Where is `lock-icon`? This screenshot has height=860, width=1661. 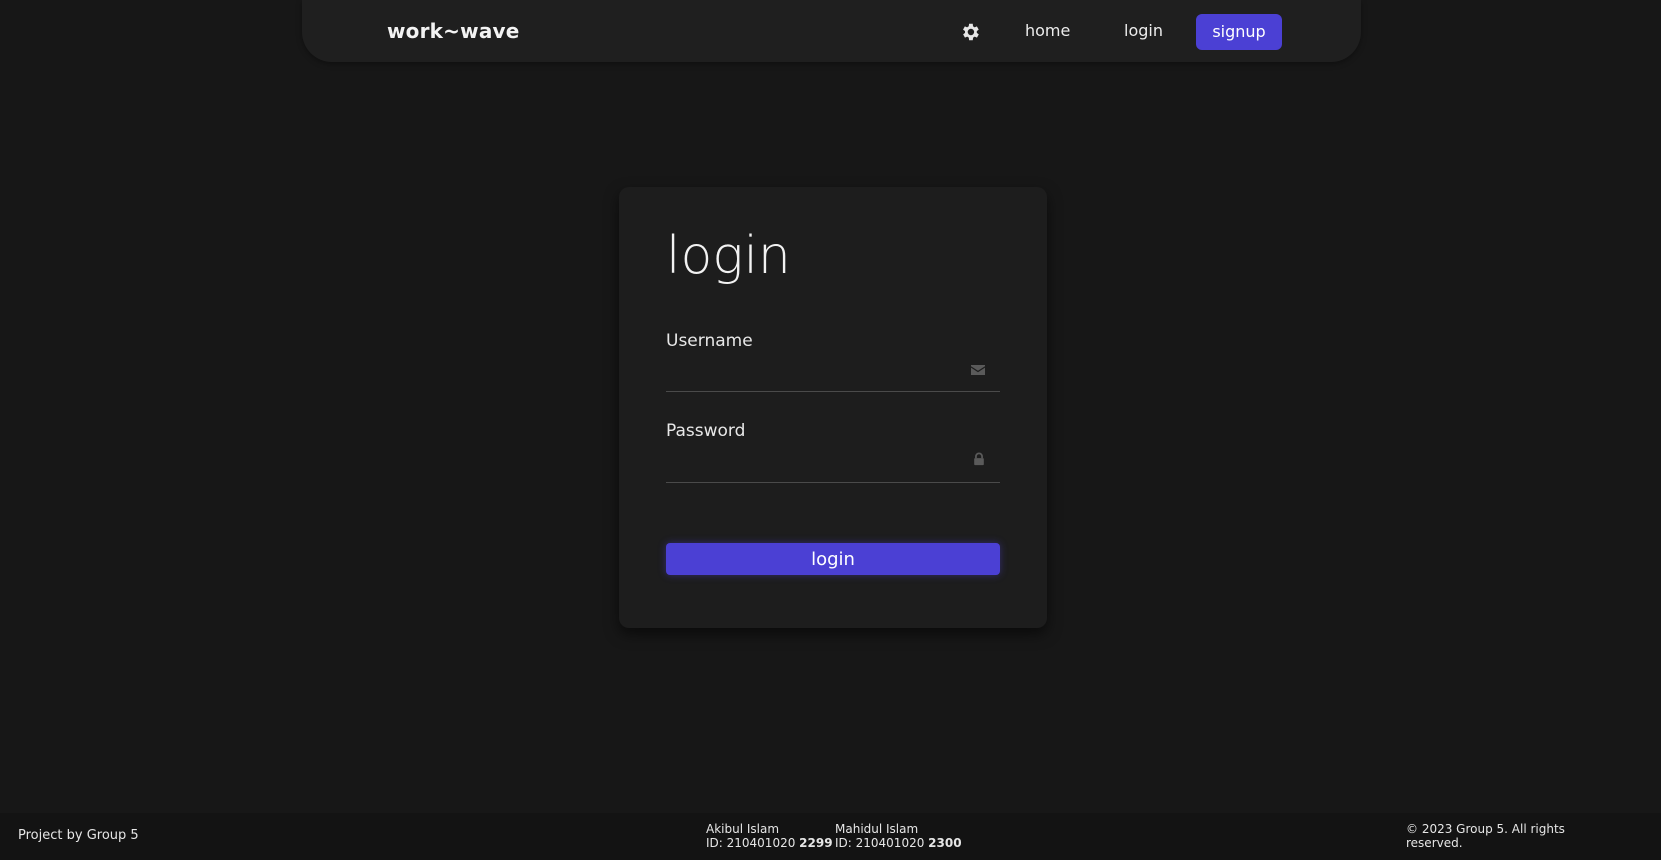
lock-icon is located at coordinates (979, 459).